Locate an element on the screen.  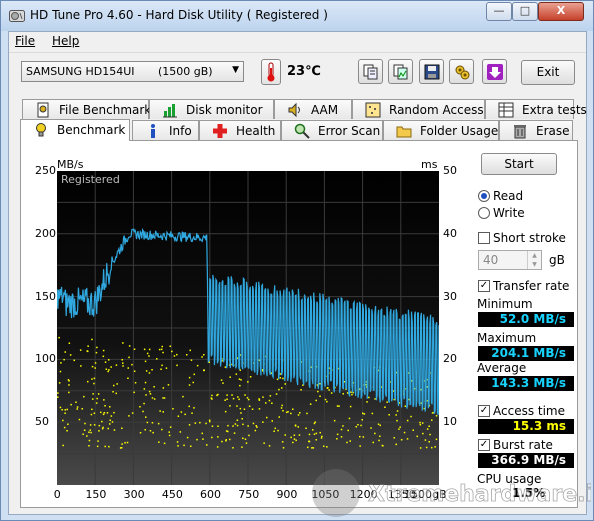
tab-erase: Erase is located at coordinates (536, 130).